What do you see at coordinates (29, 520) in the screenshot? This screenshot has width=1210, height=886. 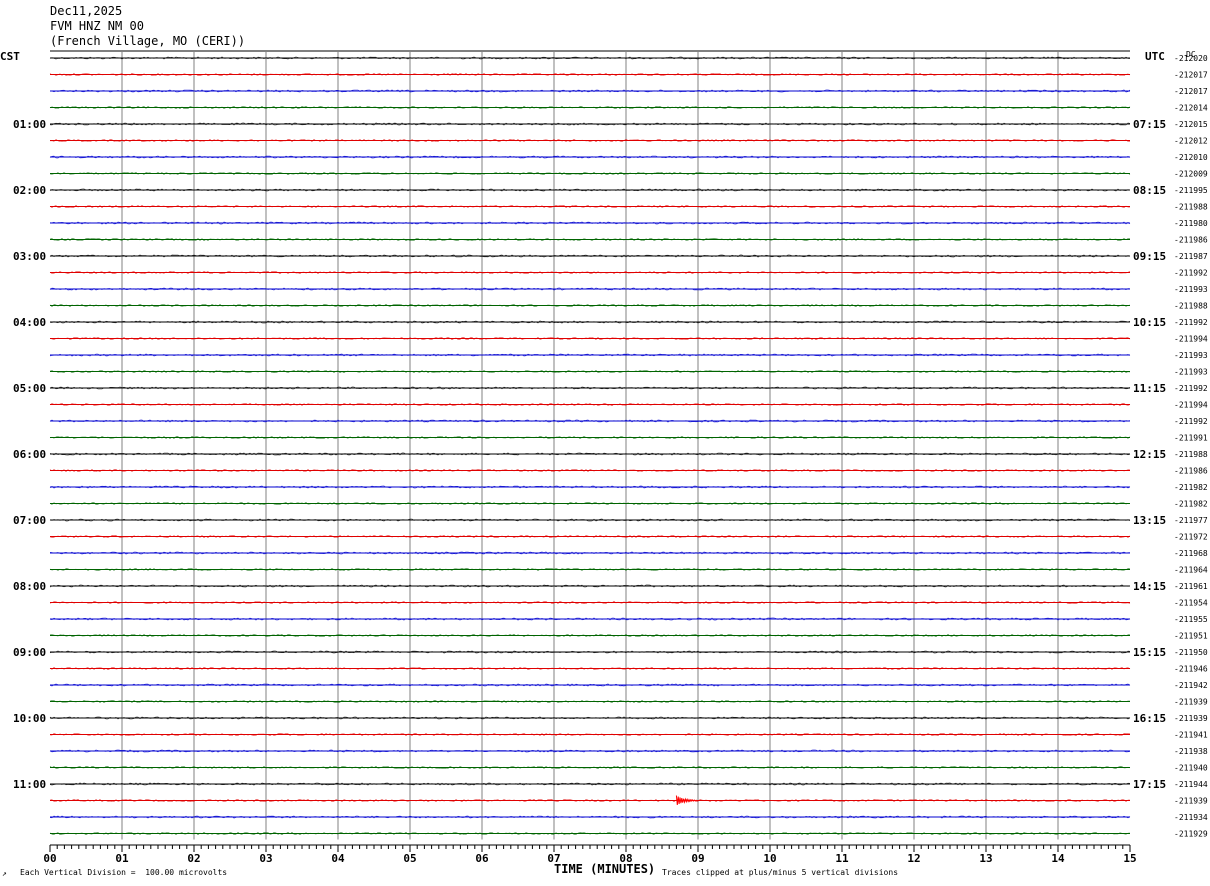 I see `left-hour-label: 07:00` at bounding box center [29, 520].